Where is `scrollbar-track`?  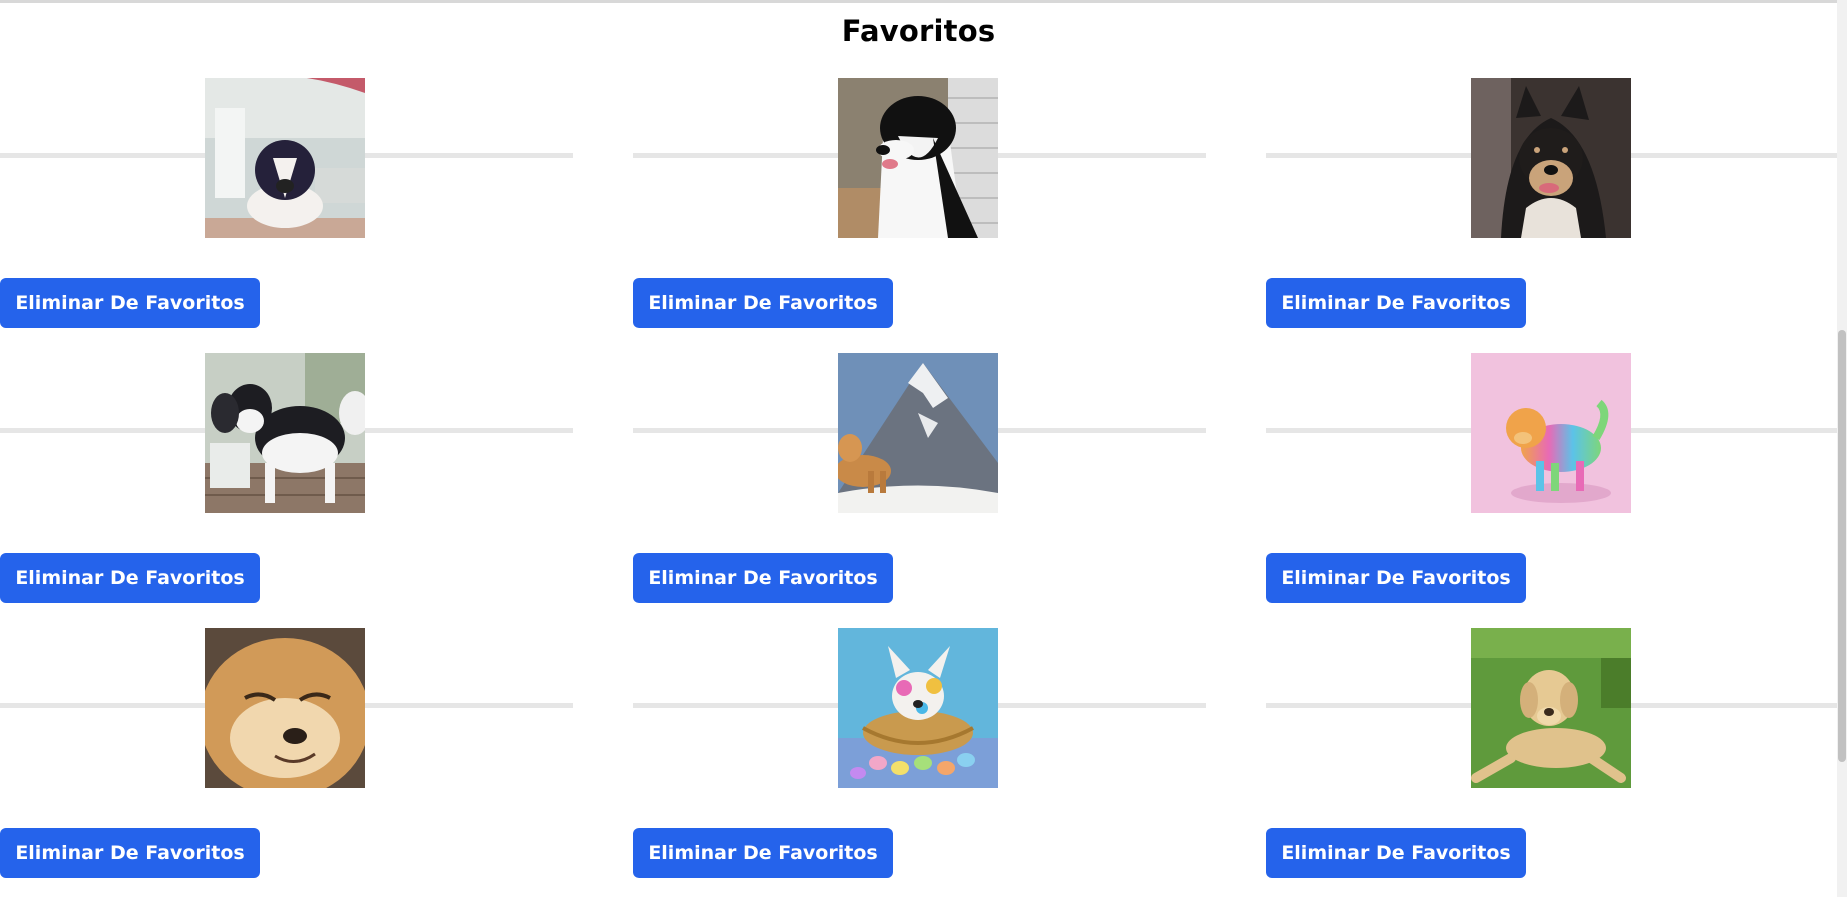
scrollbar-track is located at coordinates (1842, 448).